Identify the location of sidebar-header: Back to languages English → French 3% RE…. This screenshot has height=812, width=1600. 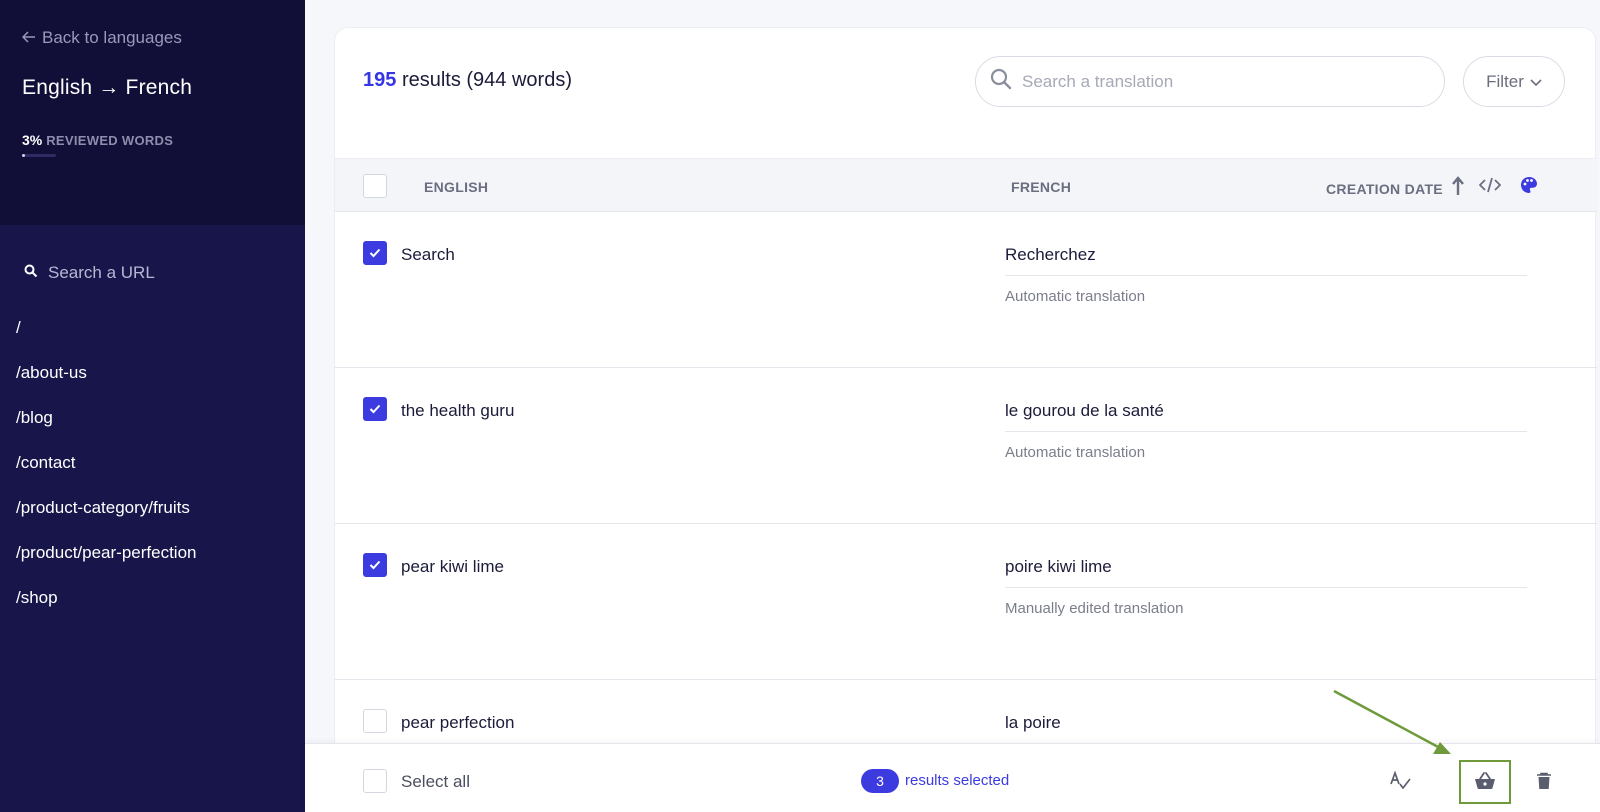
(152, 112).